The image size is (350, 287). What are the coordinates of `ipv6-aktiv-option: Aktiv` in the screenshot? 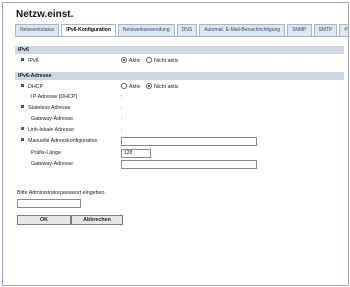 It's located at (130, 60).